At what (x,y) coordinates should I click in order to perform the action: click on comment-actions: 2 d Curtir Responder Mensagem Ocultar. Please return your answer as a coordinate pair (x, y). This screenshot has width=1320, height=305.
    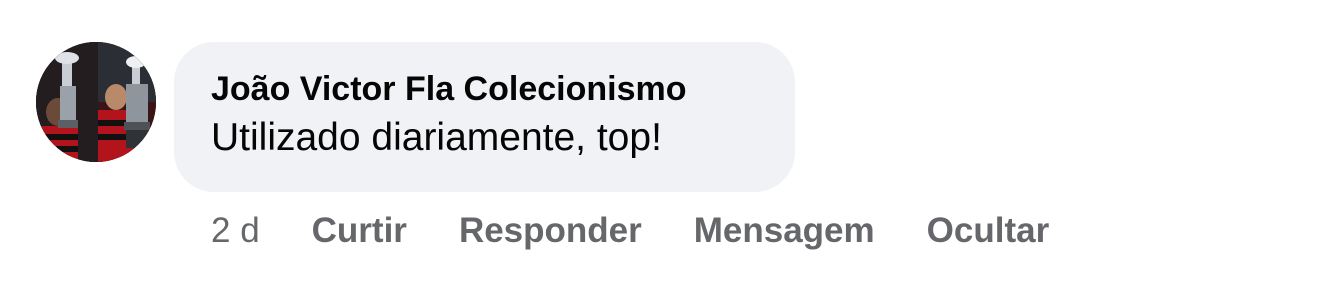
    Looking at the image, I should click on (630, 231).